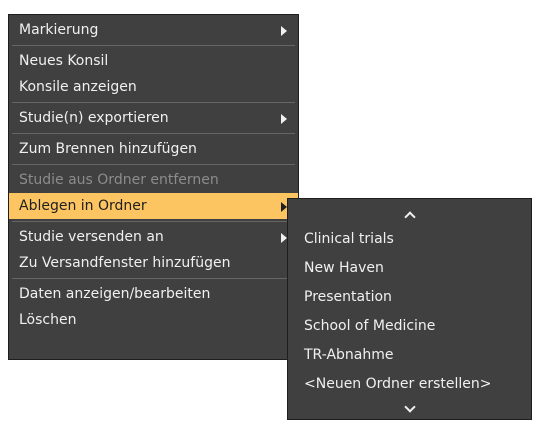 The width and height of the screenshot is (539, 429). What do you see at coordinates (344, 268) in the screenshot?
I see `folder-item-label: New Haven` at bounding box center [344, 268].